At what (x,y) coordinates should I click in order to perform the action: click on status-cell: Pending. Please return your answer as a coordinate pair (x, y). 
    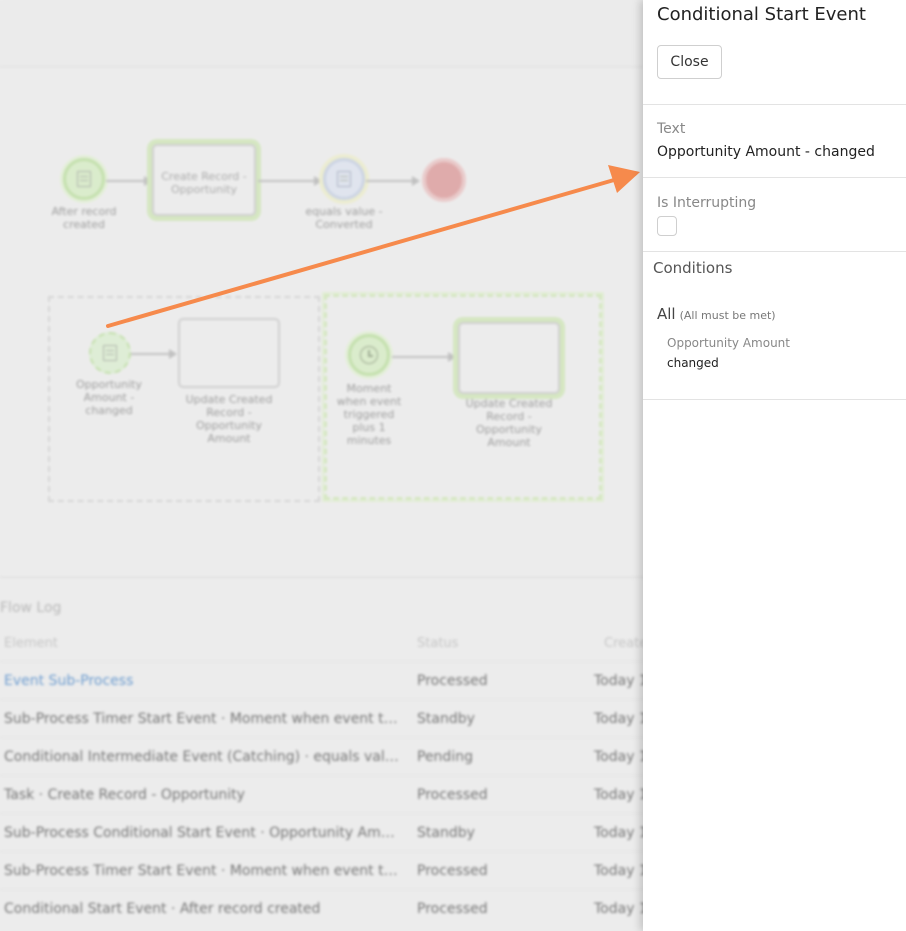
    Looking at the image, I should click on (445, 757).